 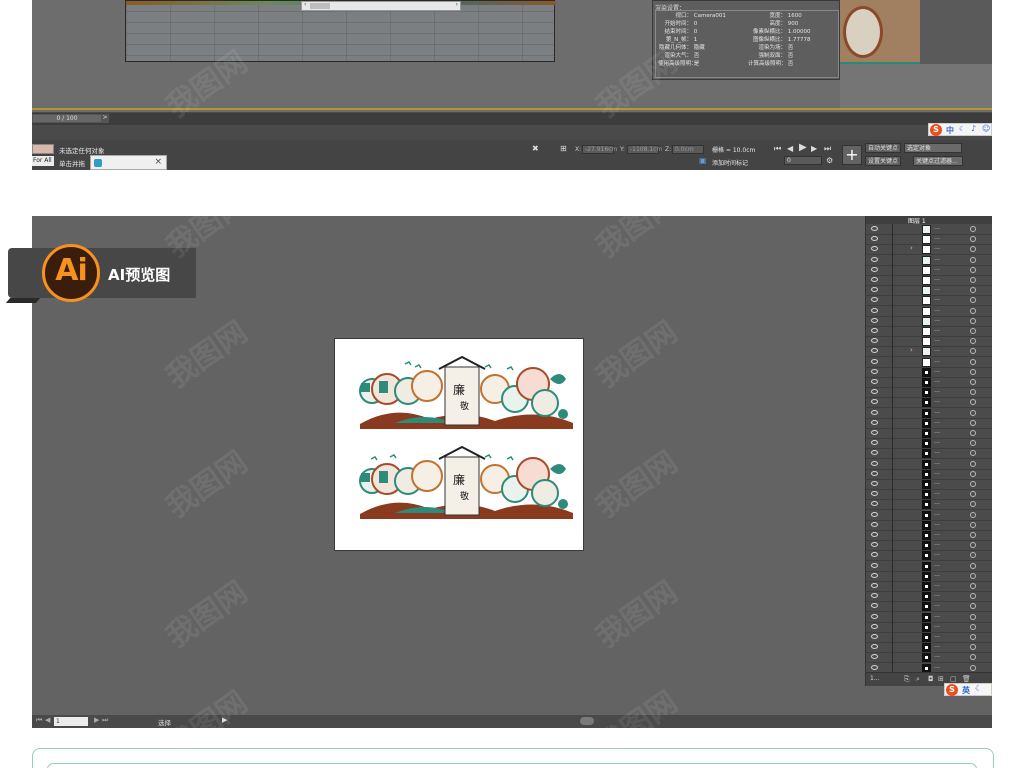 What do you see at coordinates (790, 149) in the screenshot?
I see `previous-frame-icon: ◀` at bounding box center [790, 149].